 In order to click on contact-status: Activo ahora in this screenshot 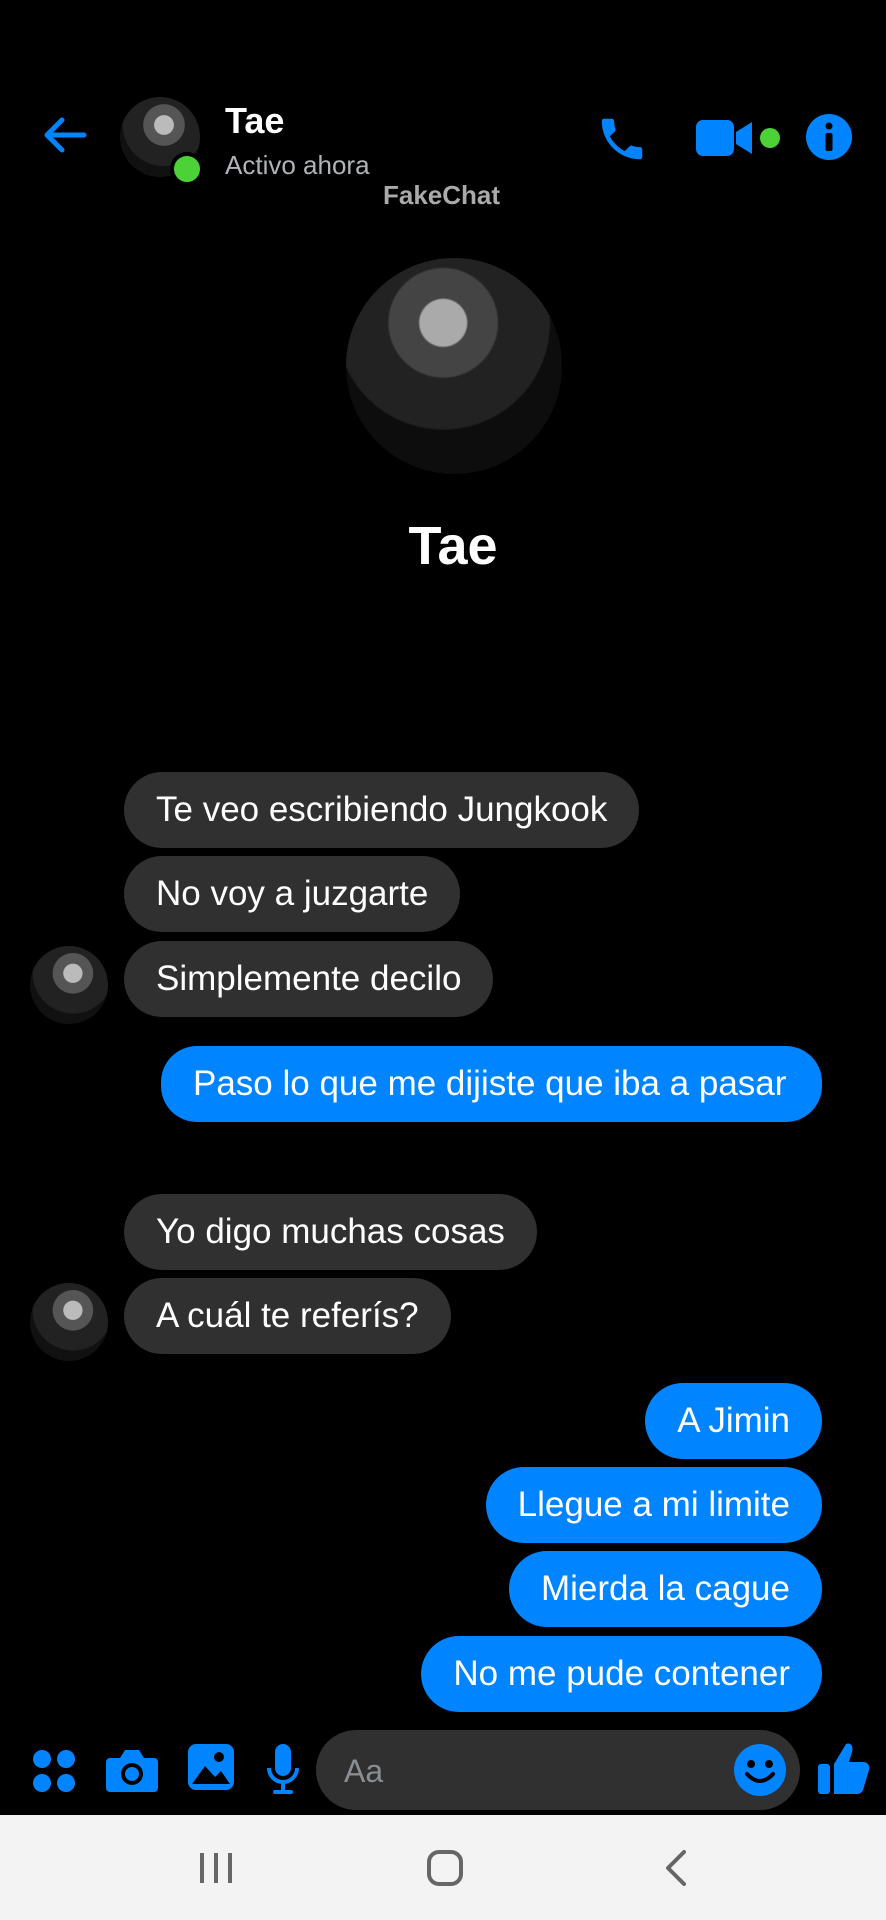, I will do `click(297, 165)`.